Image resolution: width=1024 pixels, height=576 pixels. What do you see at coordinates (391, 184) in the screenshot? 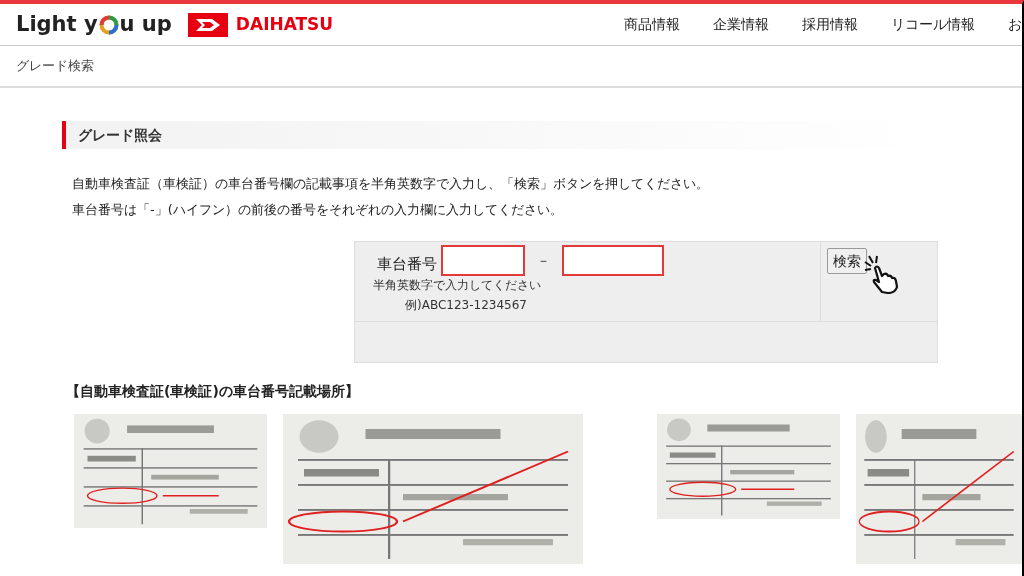
I see `instruction-text: 自動車検査証（車検証）の車台番号欄の記載事項を半角英数字で入力し、「検索」ボタンを押してください。` at bounding box center [391, 184].